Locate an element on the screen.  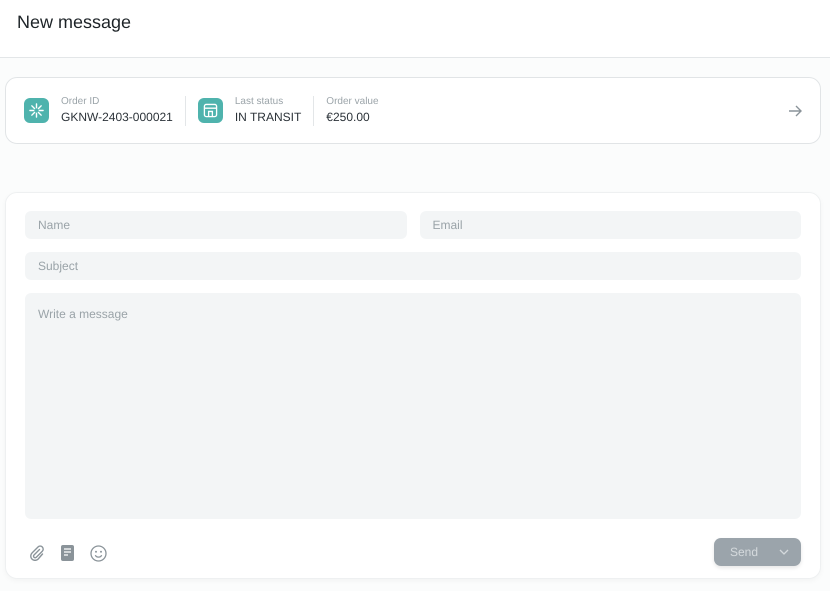
document-icon is located at coordinates (67, 553).